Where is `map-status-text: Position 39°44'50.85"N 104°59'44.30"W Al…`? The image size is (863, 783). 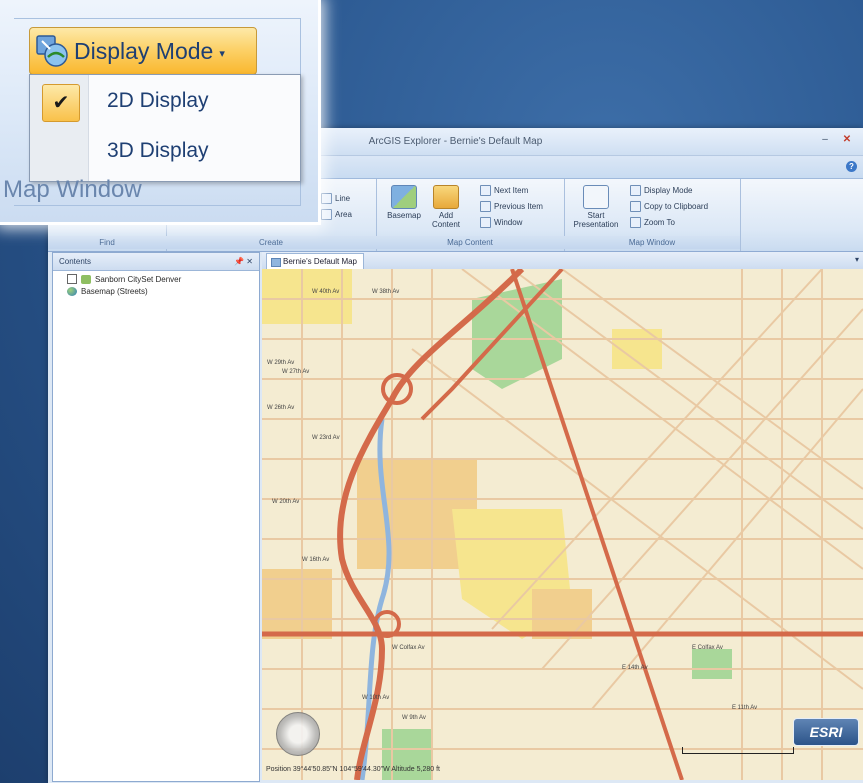 map-status-text: Position 39°44'50.85"N 104°59'44.30"W Al… is located at coordinates (353, 769).